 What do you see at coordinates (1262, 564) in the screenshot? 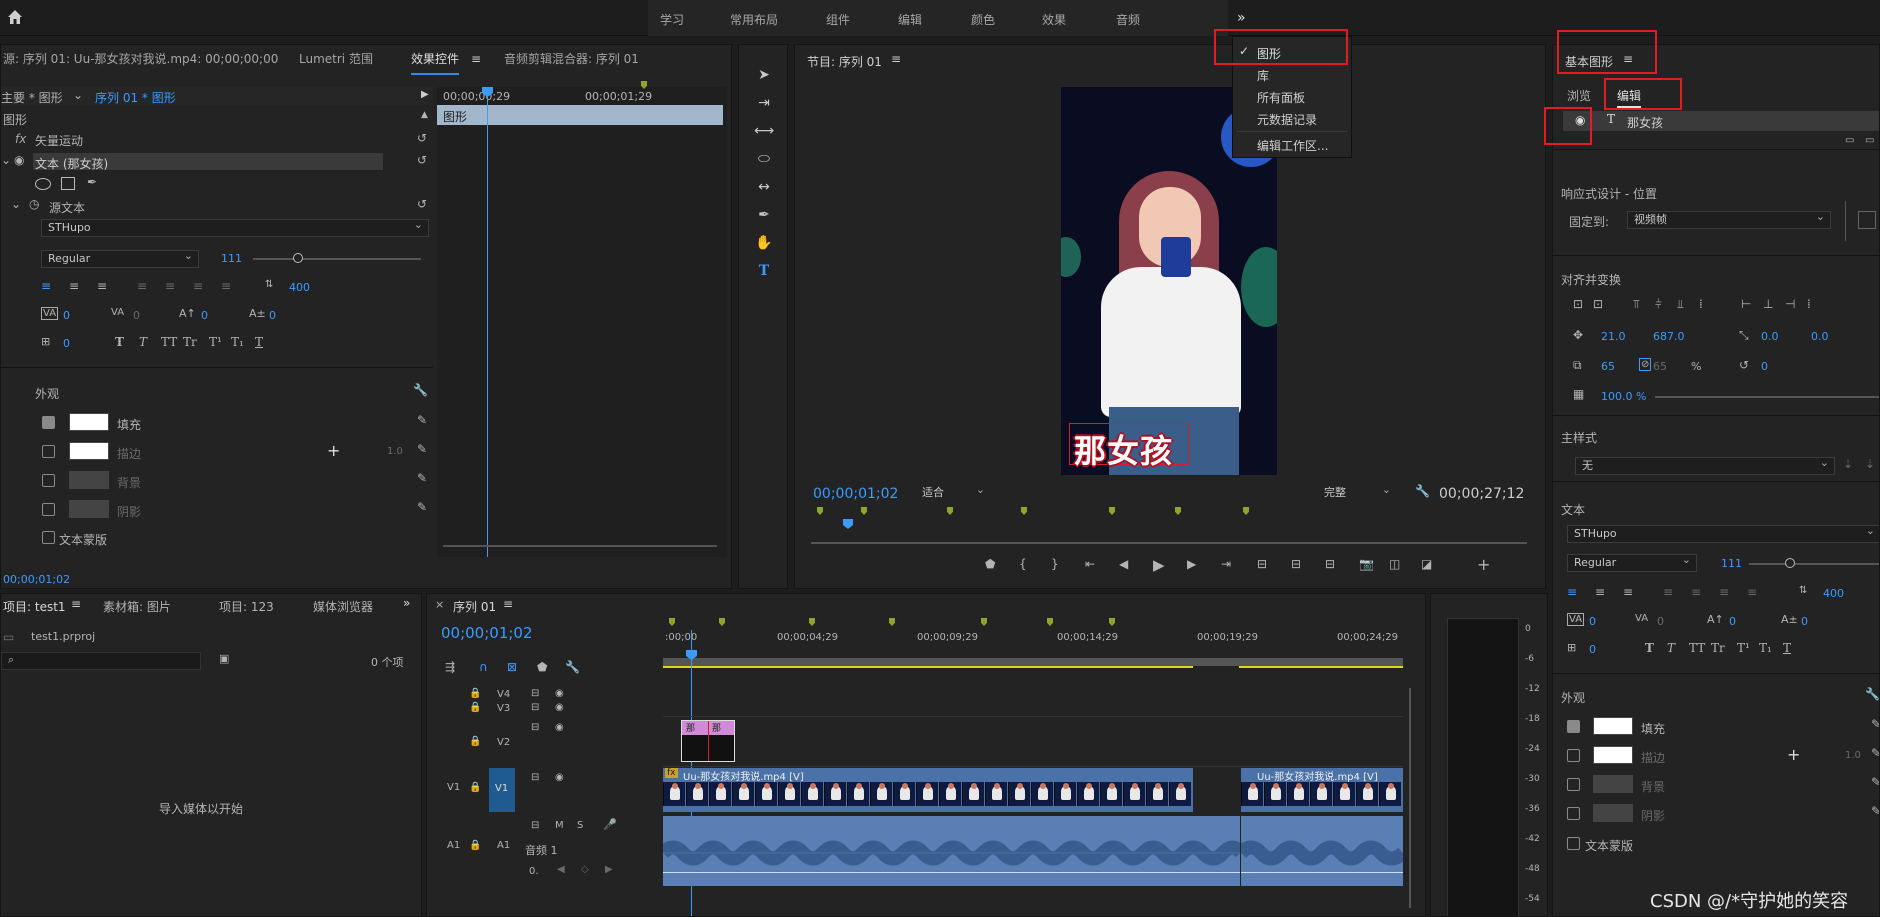
I see `lift-icon: ⊟` at bounding box center [1262, 564].